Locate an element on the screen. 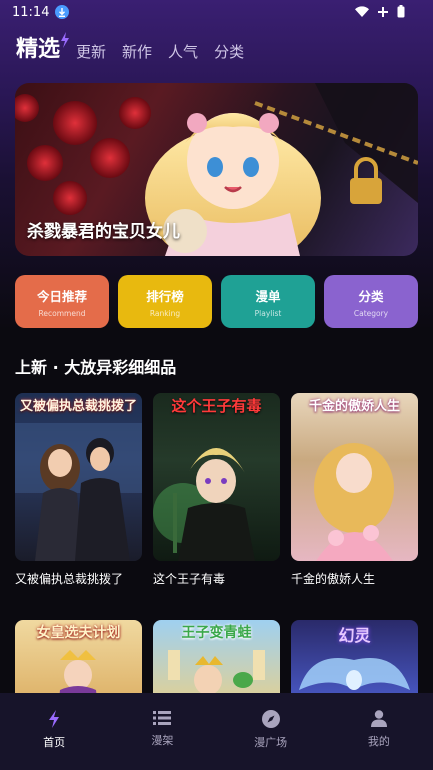 This screenshot has width=433, height=770. tab-featured: 精选 is located at coordinates (43, 49).